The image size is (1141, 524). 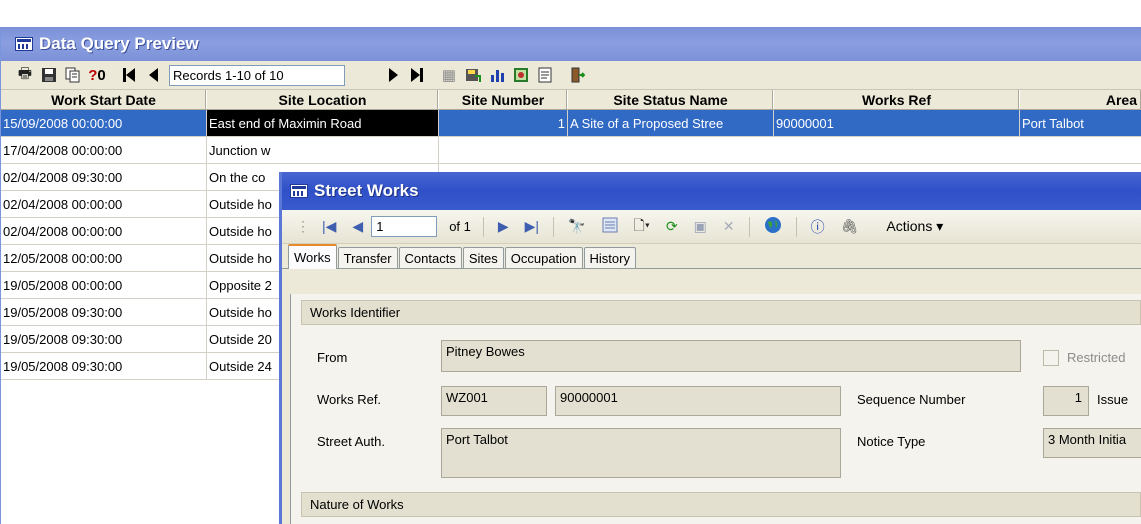 What do you see at coordinates (721, 312) in the screenshot?
I see `works-identifier-header: Works Identifier` at bounding box center [721, 312].